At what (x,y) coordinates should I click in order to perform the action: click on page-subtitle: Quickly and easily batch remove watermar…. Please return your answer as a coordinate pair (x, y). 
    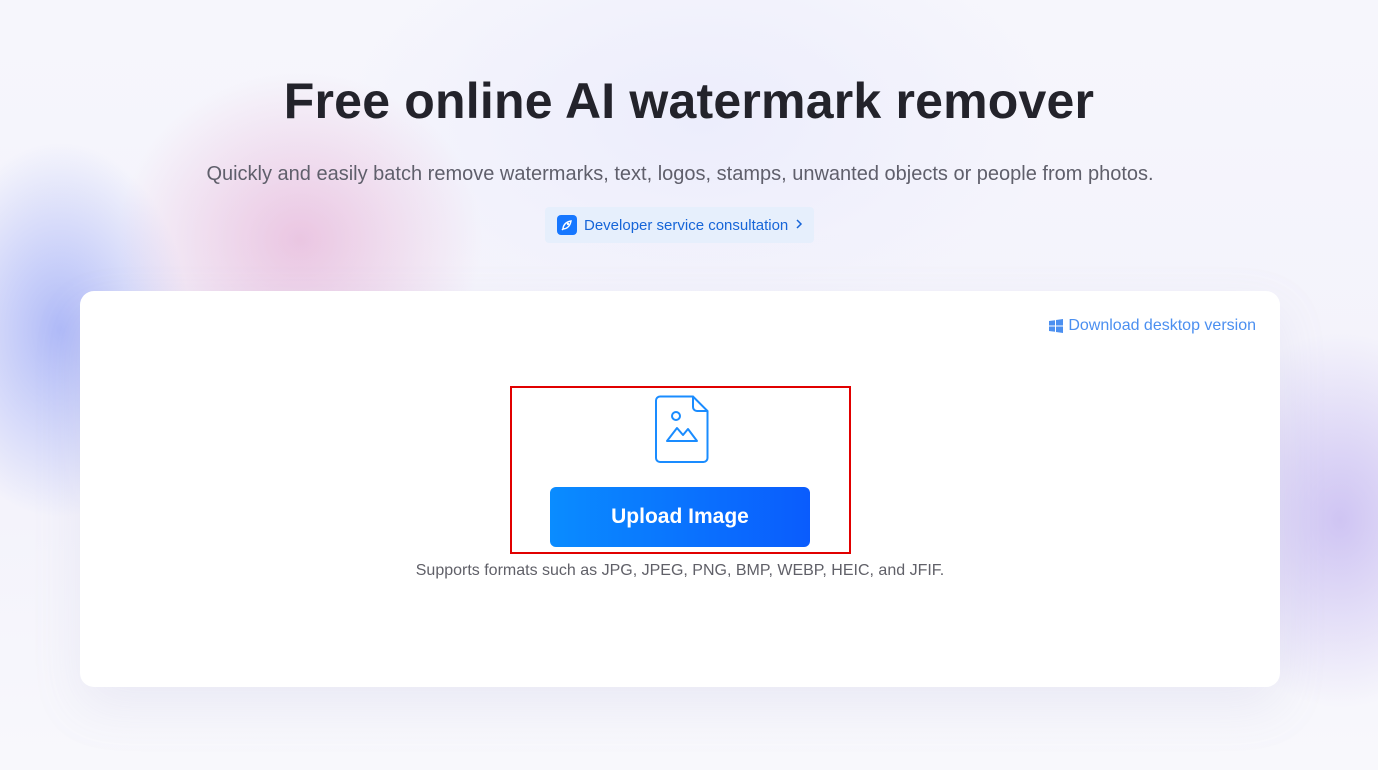
    Looking at the image, I should click on (680, 174).